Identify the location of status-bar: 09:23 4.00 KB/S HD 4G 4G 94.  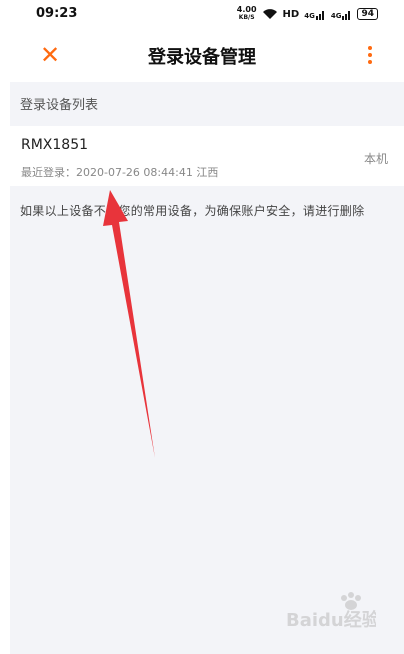
(202, 14).